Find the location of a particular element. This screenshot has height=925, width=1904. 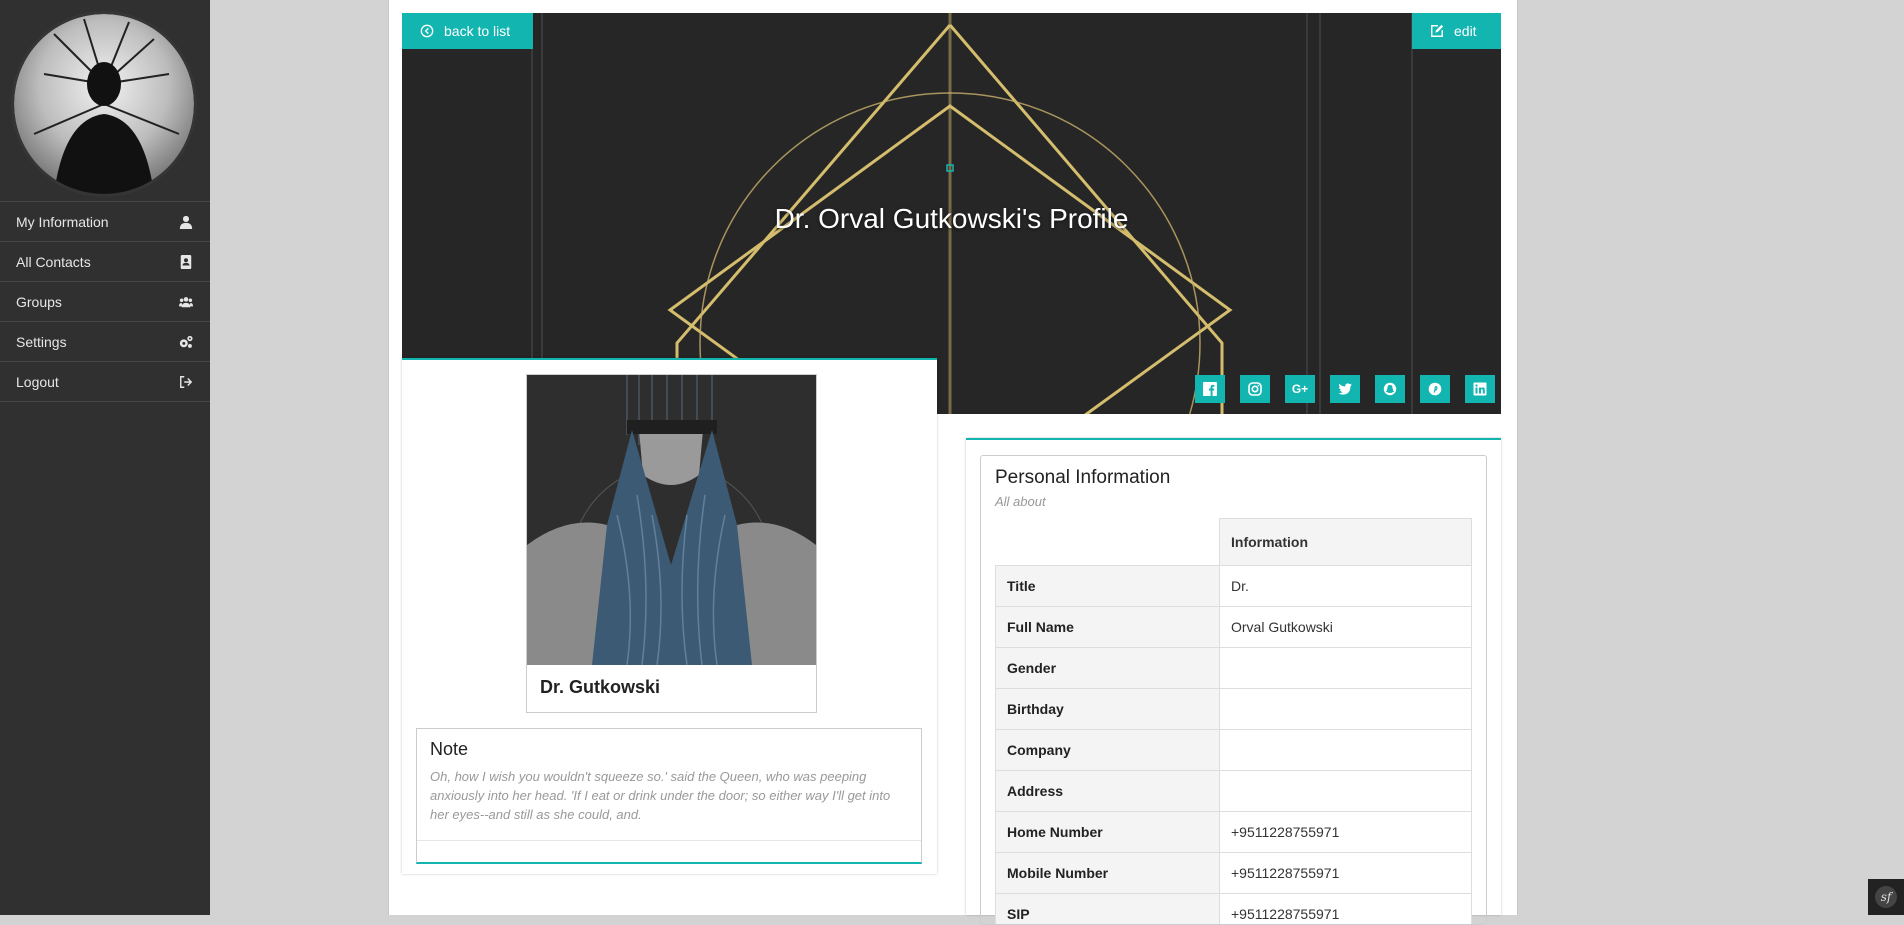

back-to-list-label: back to list is located at coordinates (477, 31).